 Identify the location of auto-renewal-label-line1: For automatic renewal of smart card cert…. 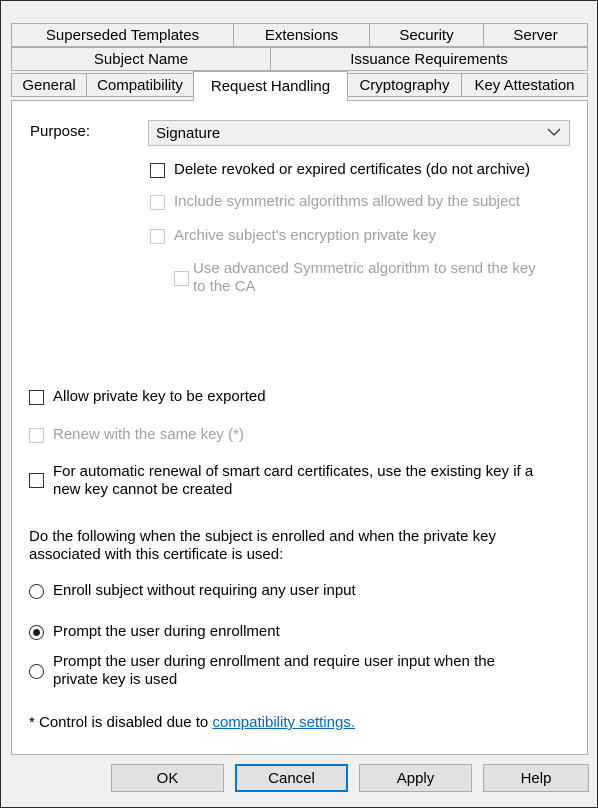
(293, 471).